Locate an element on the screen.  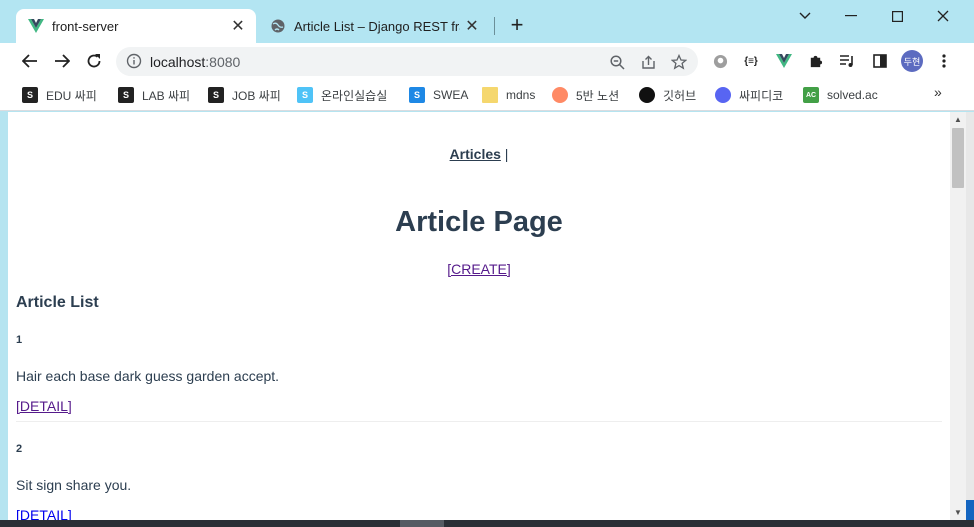
nav-bar: Articles | is located at coordinates (479, 154).